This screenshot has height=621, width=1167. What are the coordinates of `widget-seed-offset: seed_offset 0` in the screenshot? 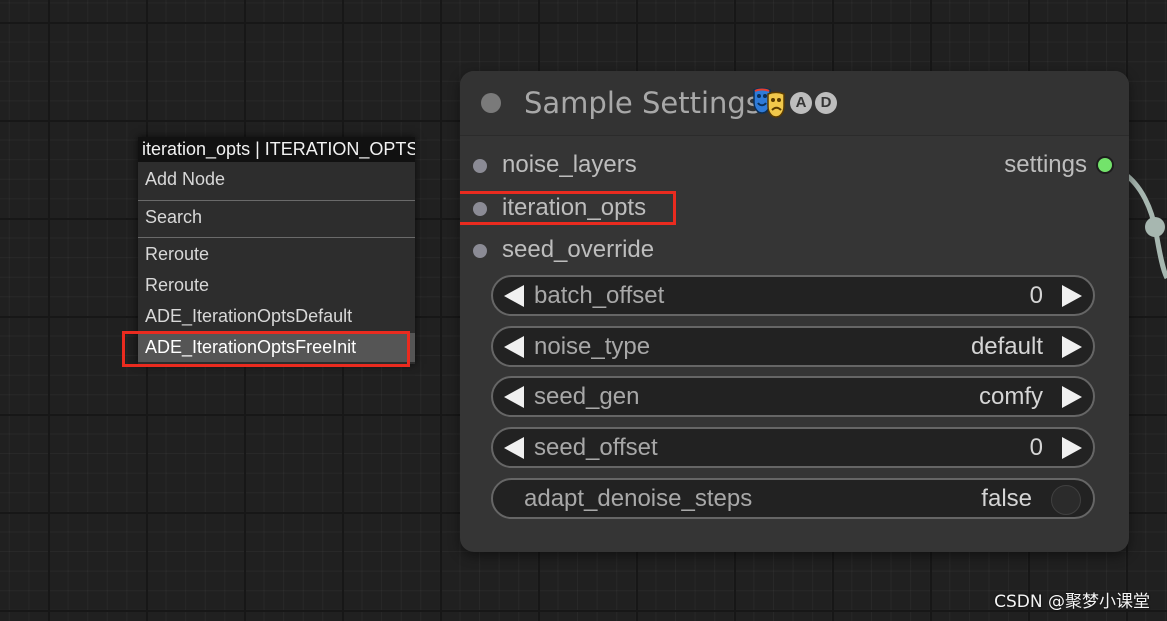 It's located at (793, 447).